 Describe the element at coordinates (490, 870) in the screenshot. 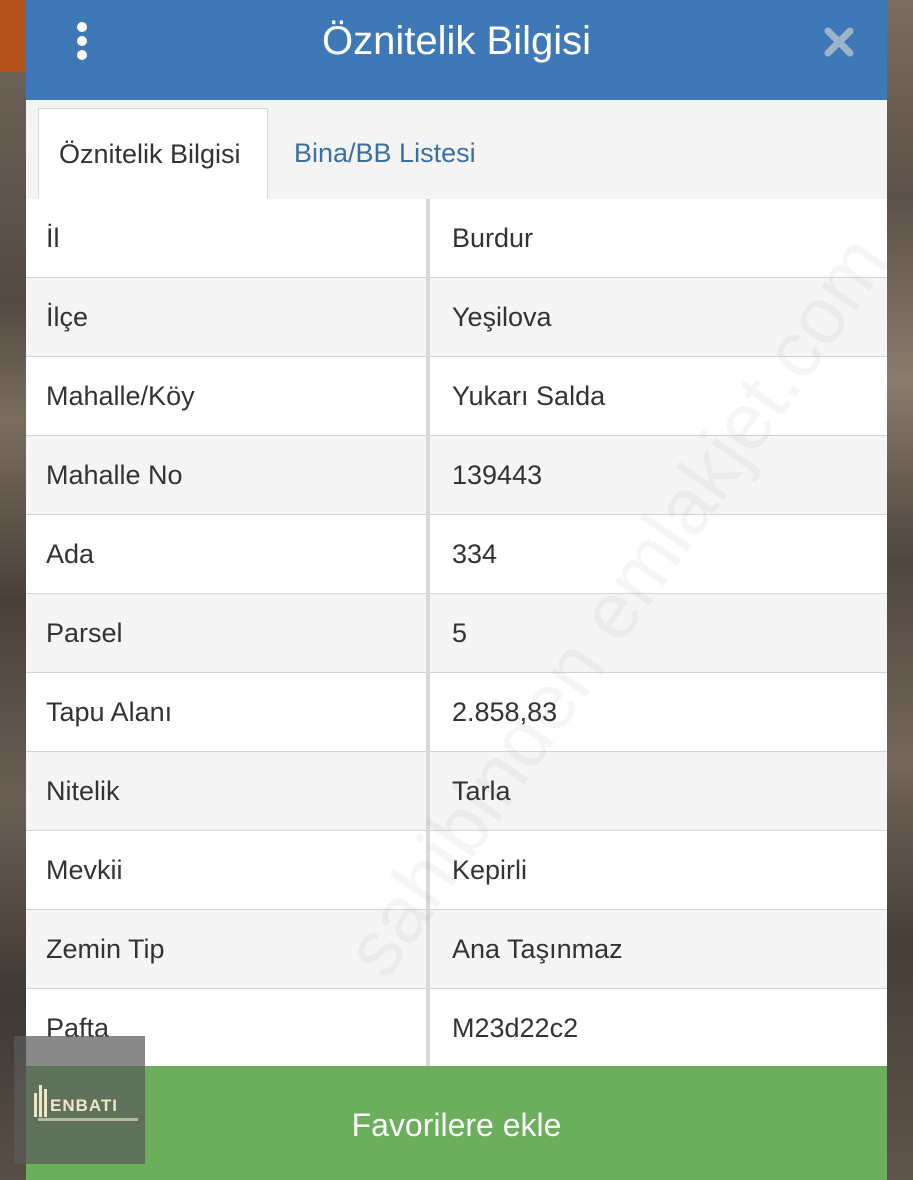

I see `attribute-value: Kepirli` at that location.